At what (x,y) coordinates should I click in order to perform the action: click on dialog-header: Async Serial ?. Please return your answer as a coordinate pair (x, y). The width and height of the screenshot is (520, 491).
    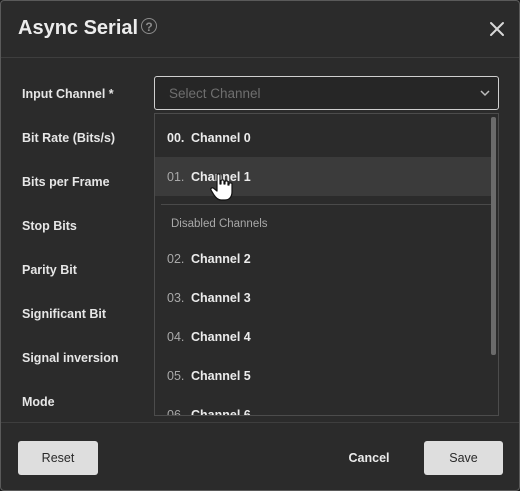
    Looking at the image, I should click on (260, 29).